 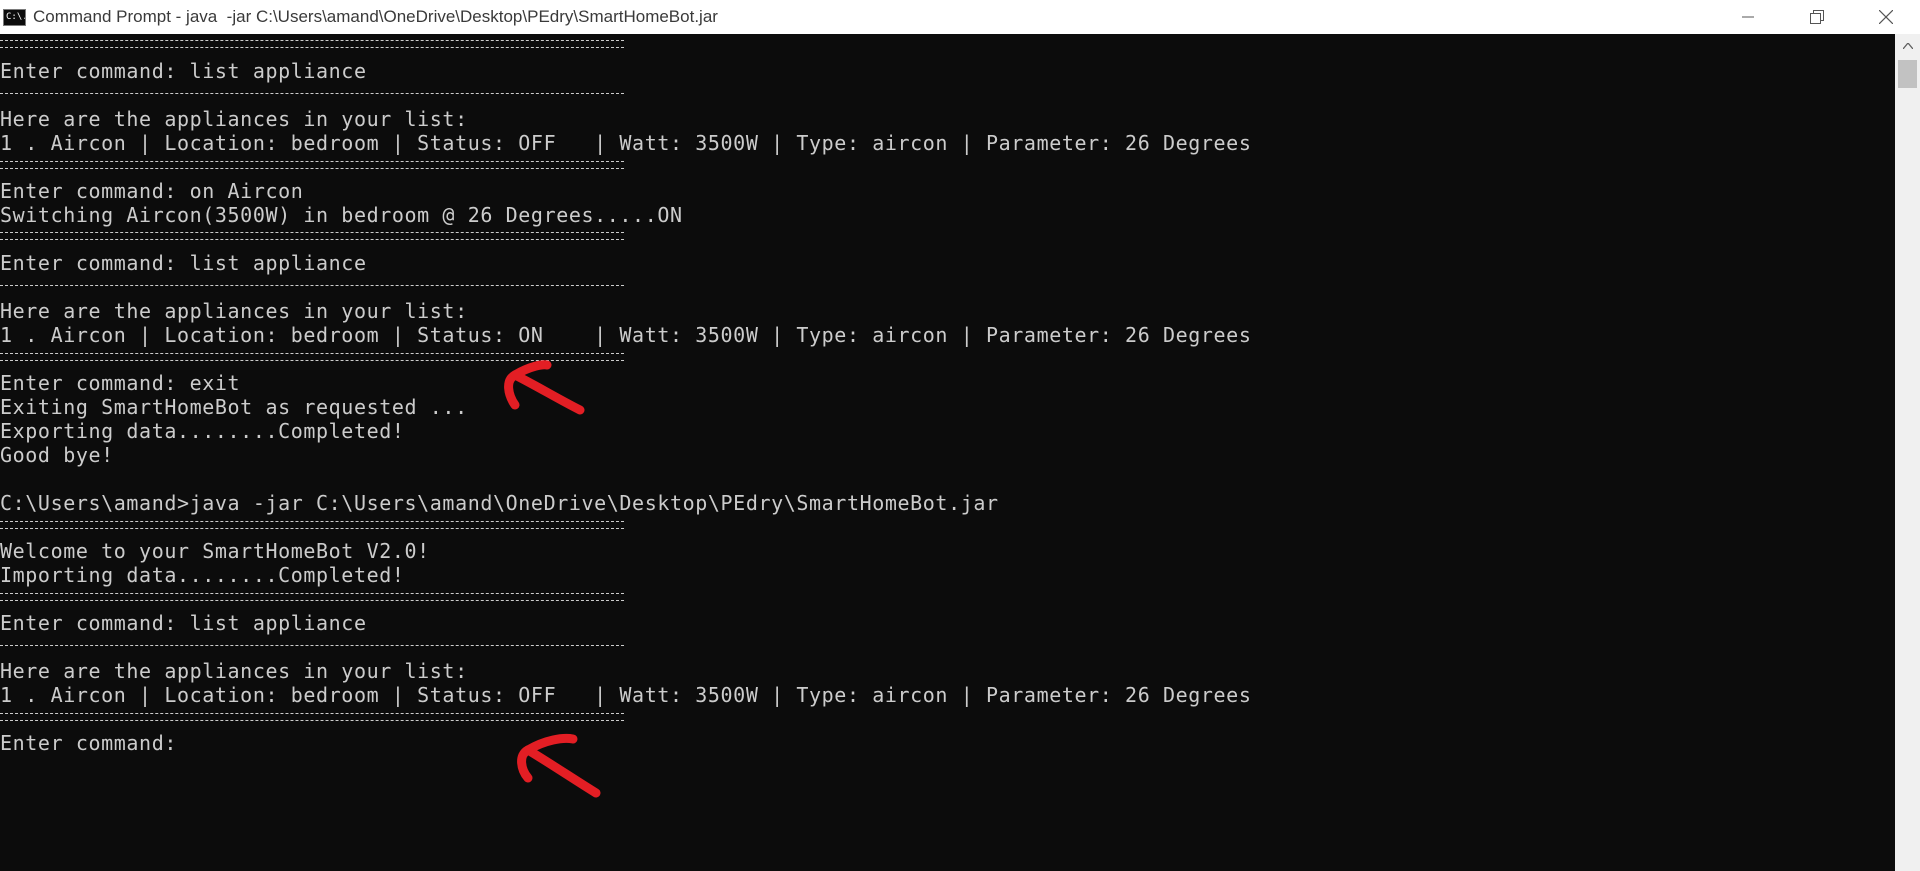 I want to click on vertical-scrollbar, so click(x=1907, y=452).